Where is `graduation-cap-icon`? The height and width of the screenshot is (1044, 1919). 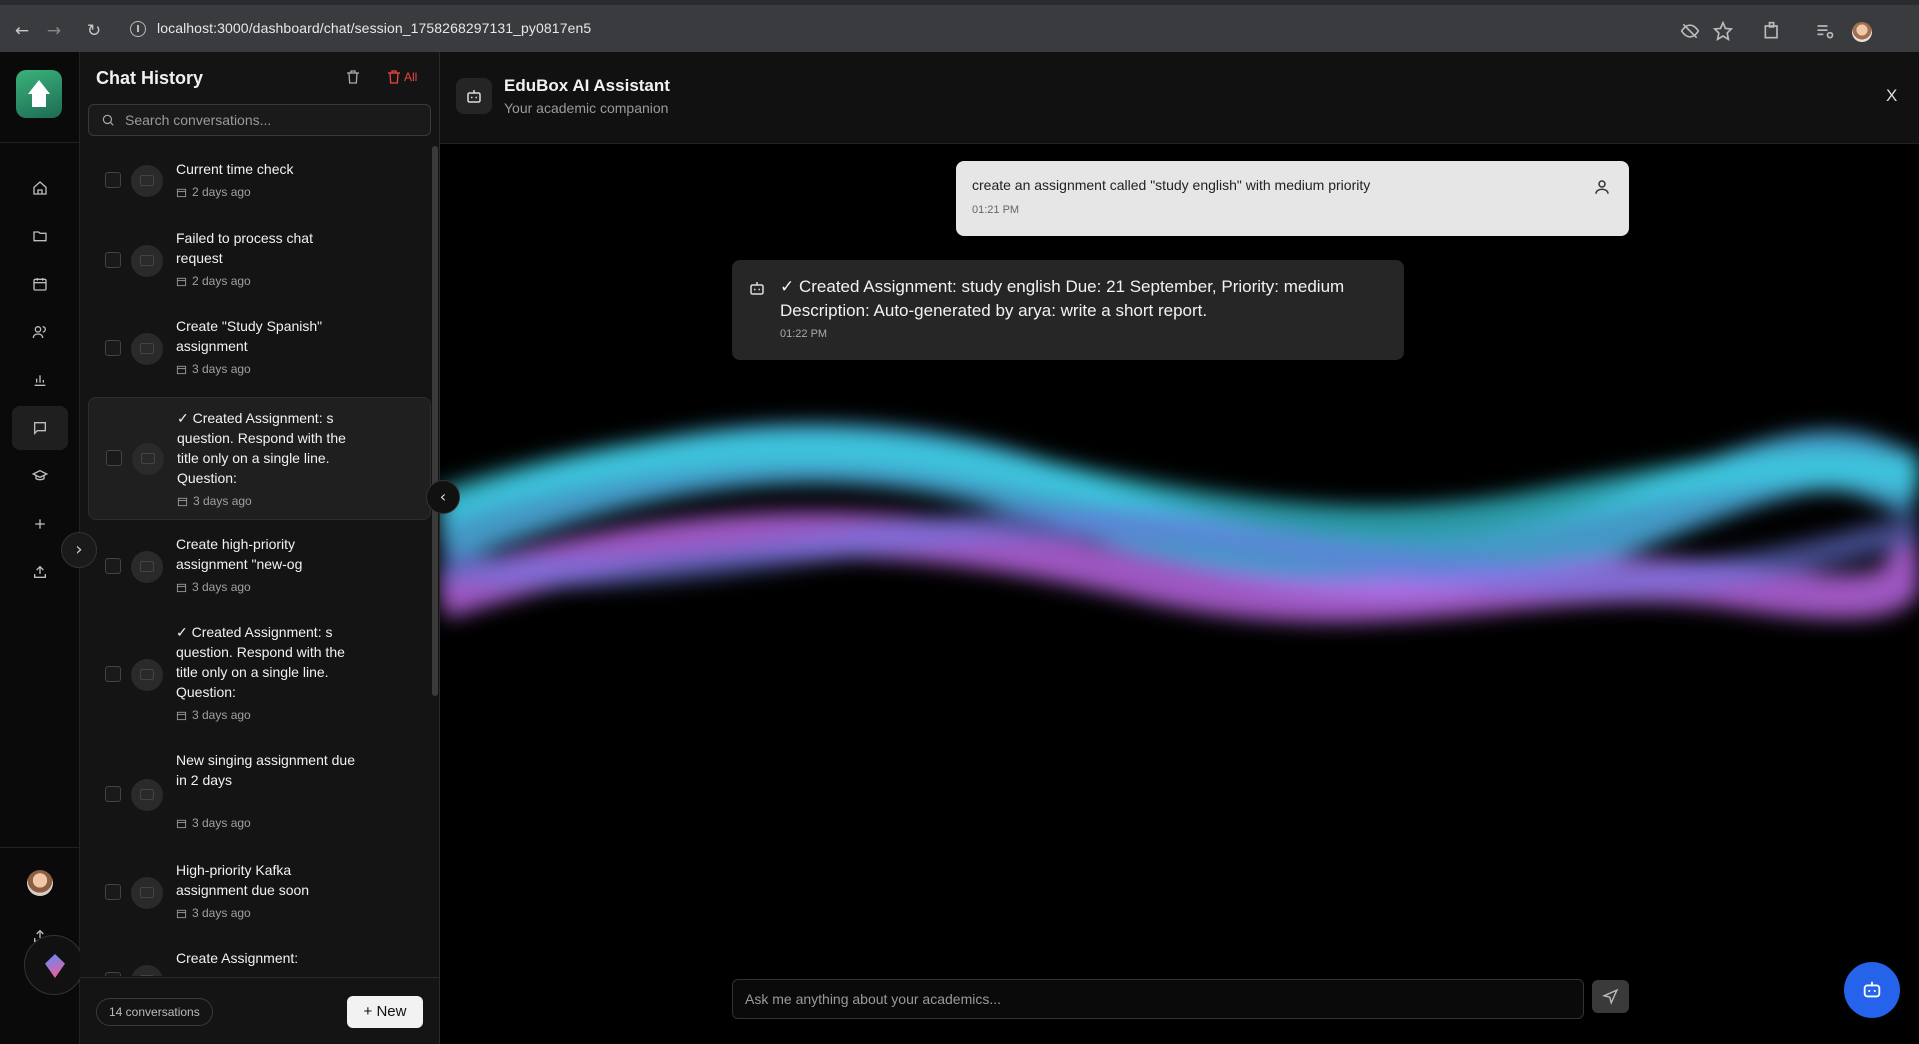
graduation-cap-icon is located at coordinates (40, 476).